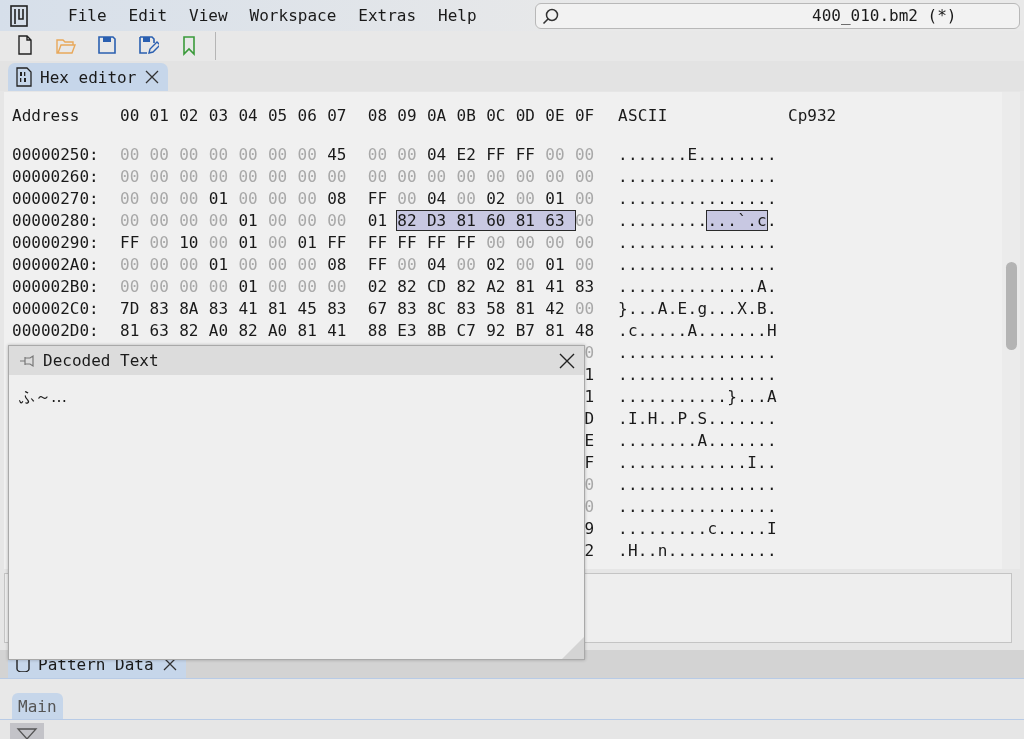 This screenshot has width=1024, height=739. I want to click on row-address: 00000290:, so click(56, 242).